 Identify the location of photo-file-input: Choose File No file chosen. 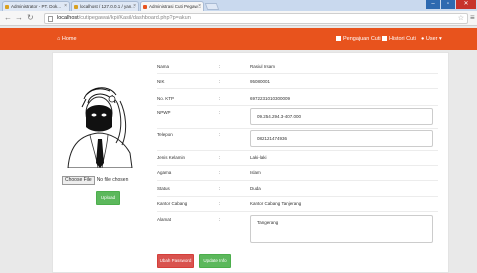
(95, 180).